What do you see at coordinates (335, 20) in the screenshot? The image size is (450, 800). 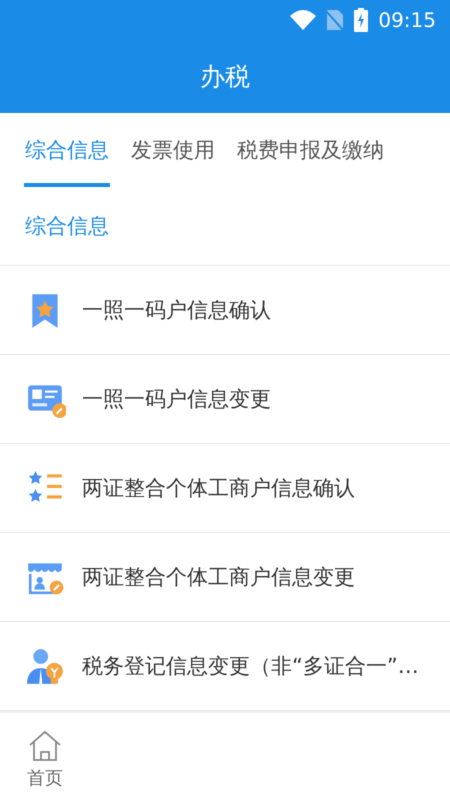 I see `no-sim-icon` at bounding box center [335, 20].